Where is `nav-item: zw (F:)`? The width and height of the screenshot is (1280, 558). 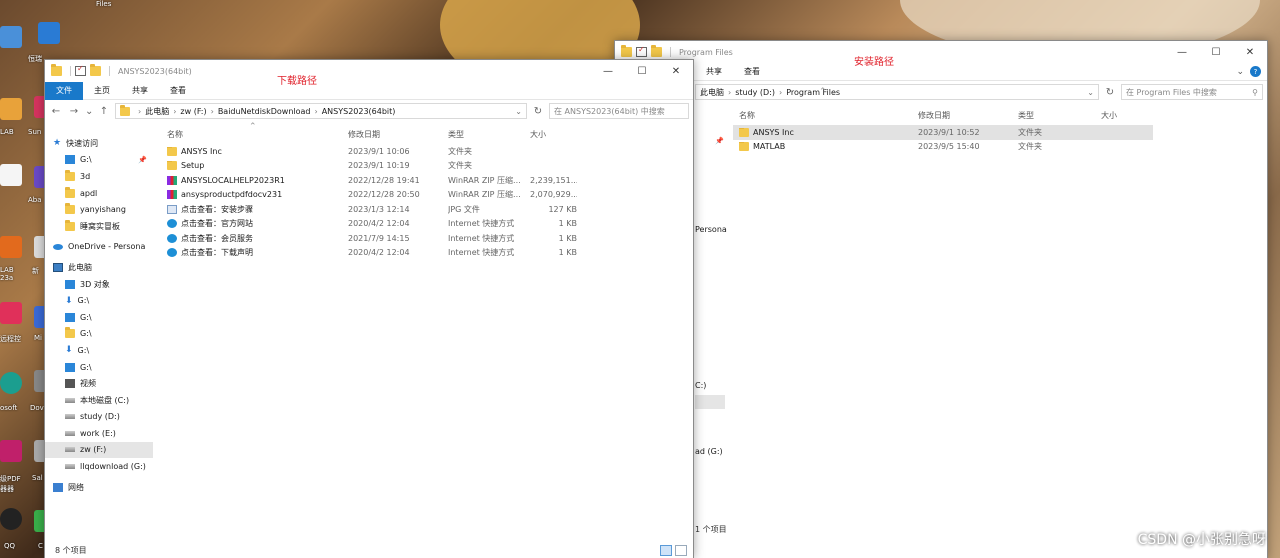
nav-item: zw (F:) is located at coordinates (99, 450).